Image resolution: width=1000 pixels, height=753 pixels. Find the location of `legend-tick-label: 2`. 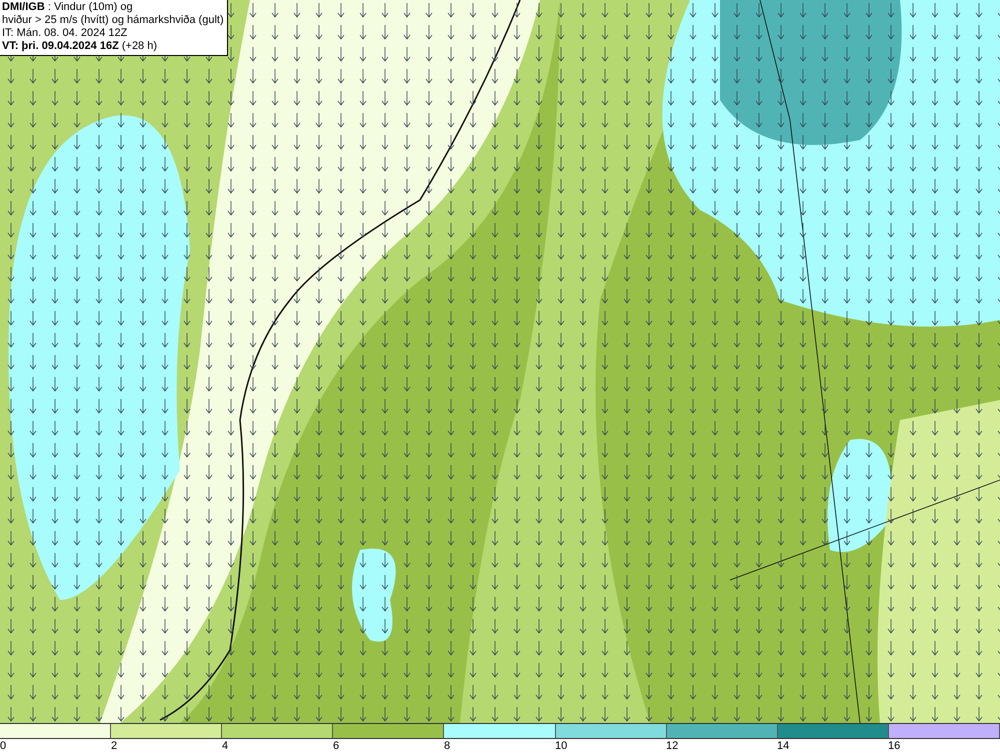

legend-tick-label: 2 is located at coordinates (114, 746).